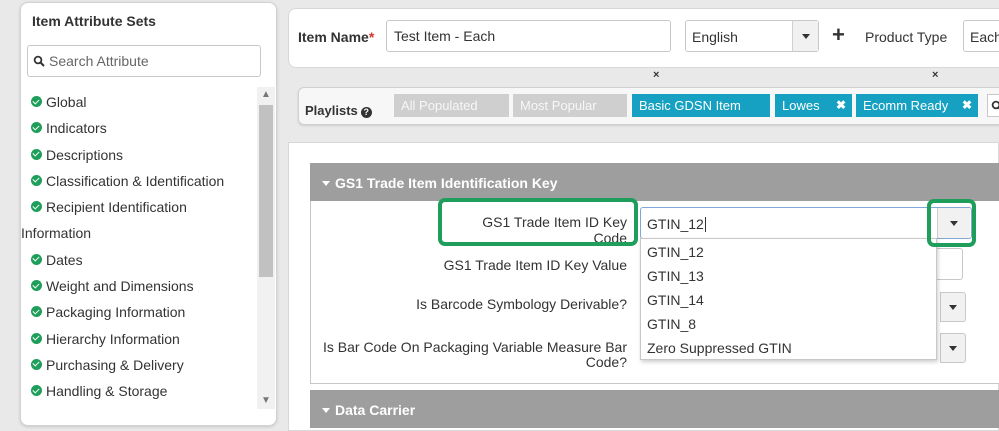 The width and height of the screenshot is (999, 431). What do you see at coordinates (538, 222) in the screenshot?
I see `highlight-key-code-label` at bounding box center [538, 222].